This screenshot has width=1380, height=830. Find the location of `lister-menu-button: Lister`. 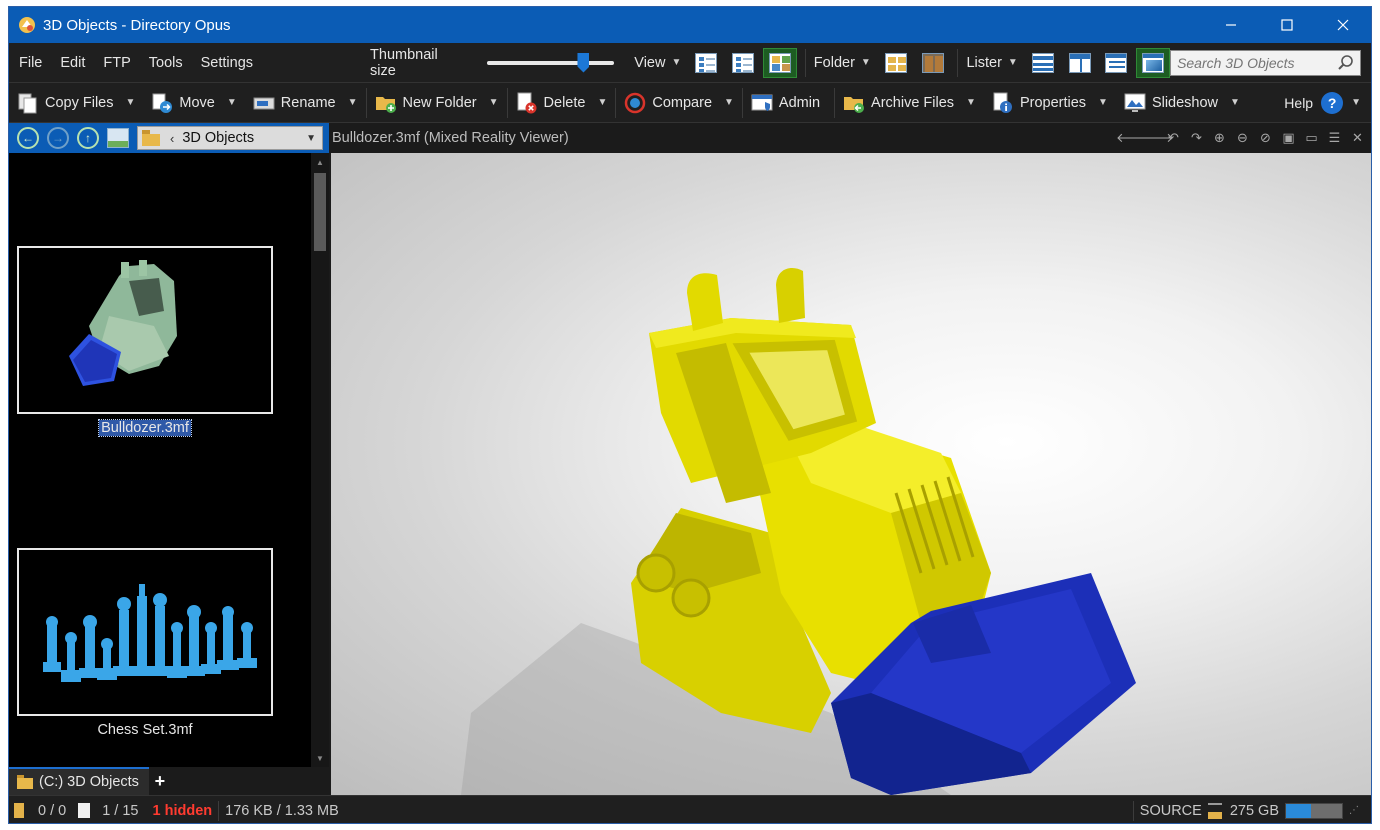

lister-menu-button: Lister is located at coordinates (983, 63).